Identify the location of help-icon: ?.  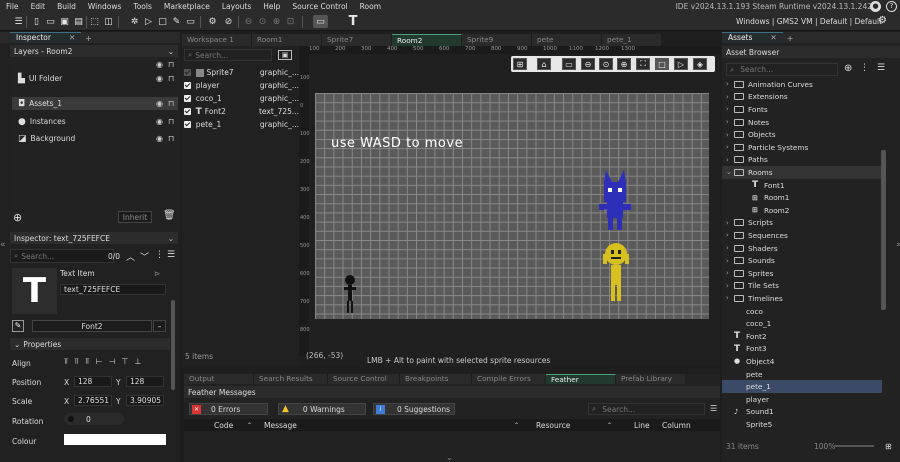
(891, 6).